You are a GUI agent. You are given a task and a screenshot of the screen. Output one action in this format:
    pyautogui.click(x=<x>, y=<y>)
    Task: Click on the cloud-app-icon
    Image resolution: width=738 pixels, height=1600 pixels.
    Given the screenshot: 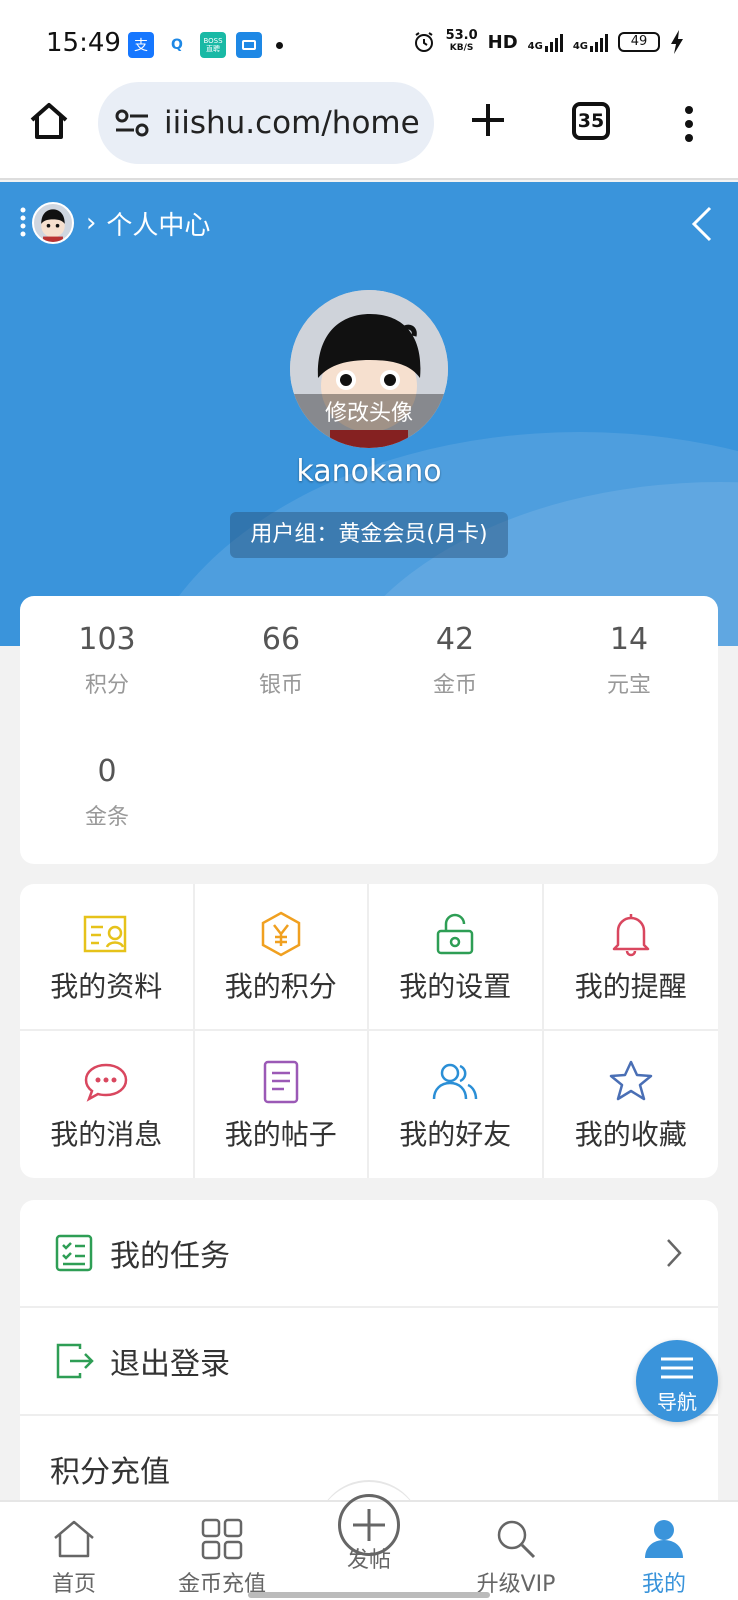 What is the action you would take?
    pyautogui.click(x=249, y=45)
    